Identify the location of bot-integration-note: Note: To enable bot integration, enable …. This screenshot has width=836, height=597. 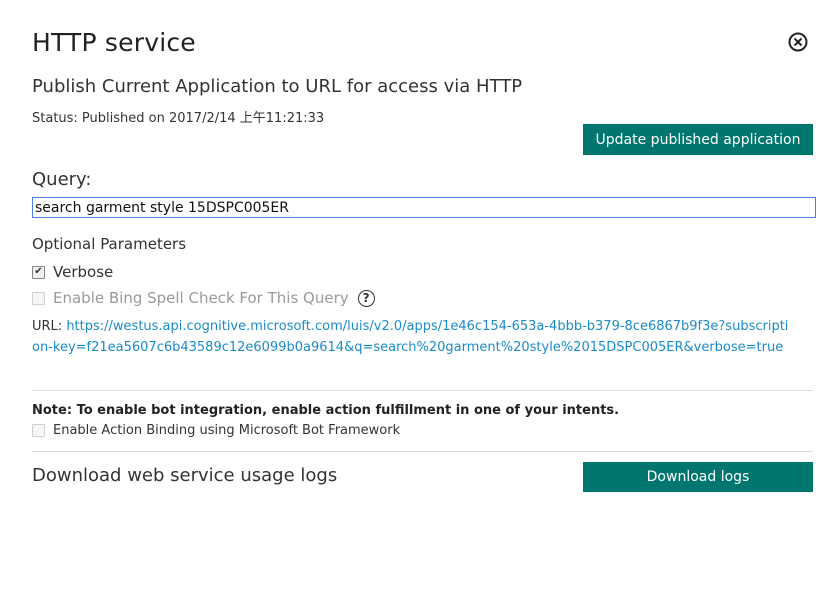
(326, 410).